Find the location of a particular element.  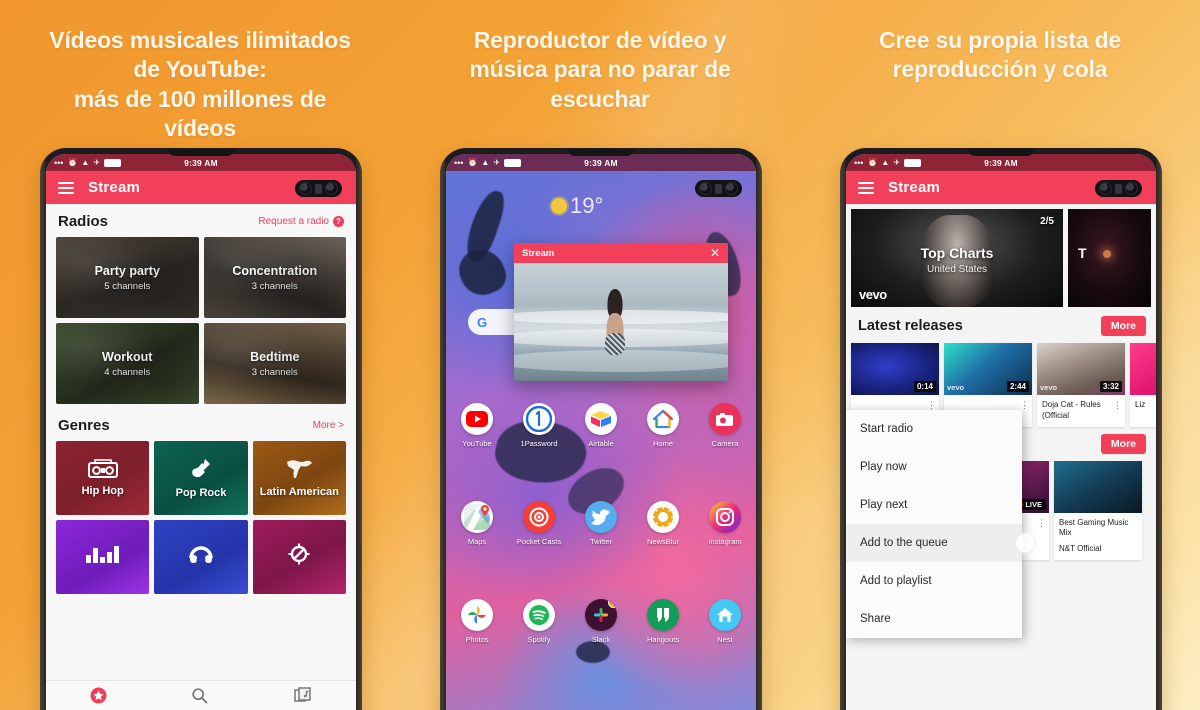

app-airtable: Airtable is located at coordinates (601, 425).